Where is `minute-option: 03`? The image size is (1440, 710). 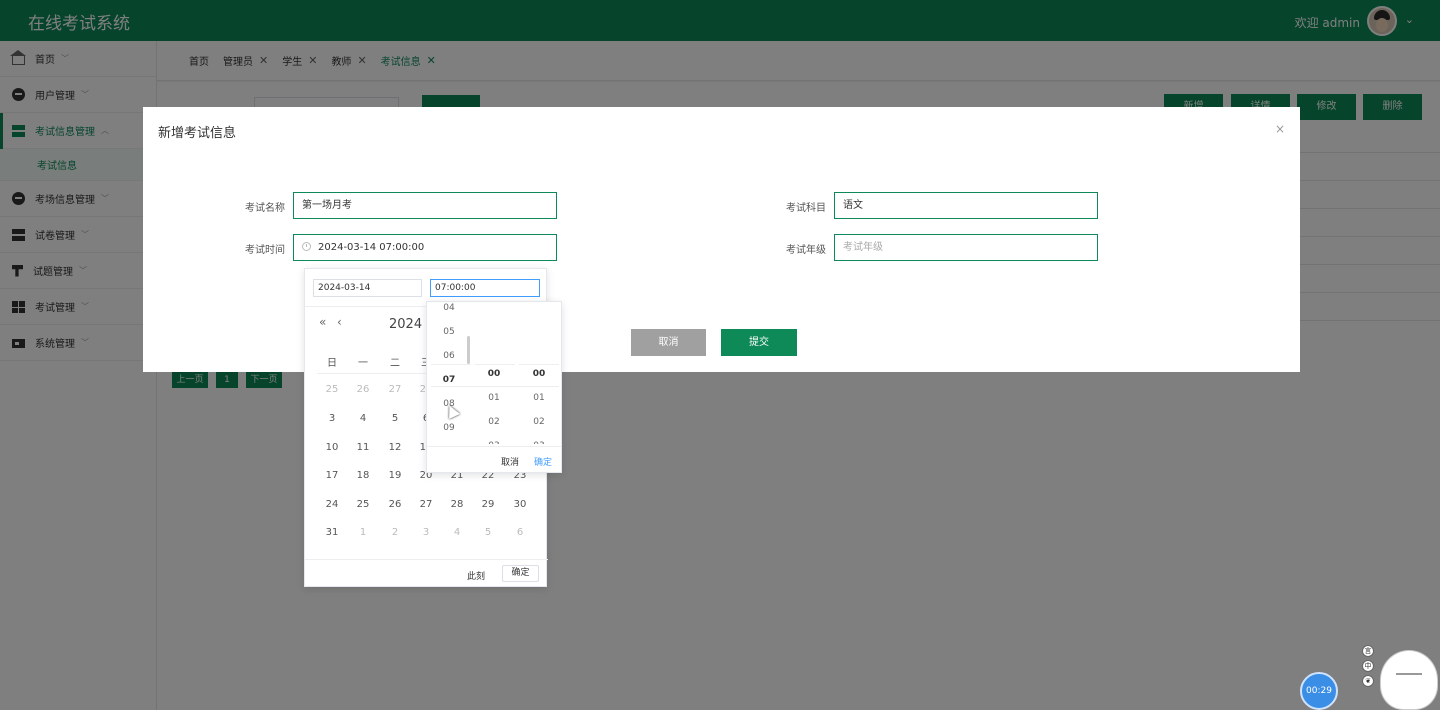
minute-option: 03 is located at coordinates (494, 442).